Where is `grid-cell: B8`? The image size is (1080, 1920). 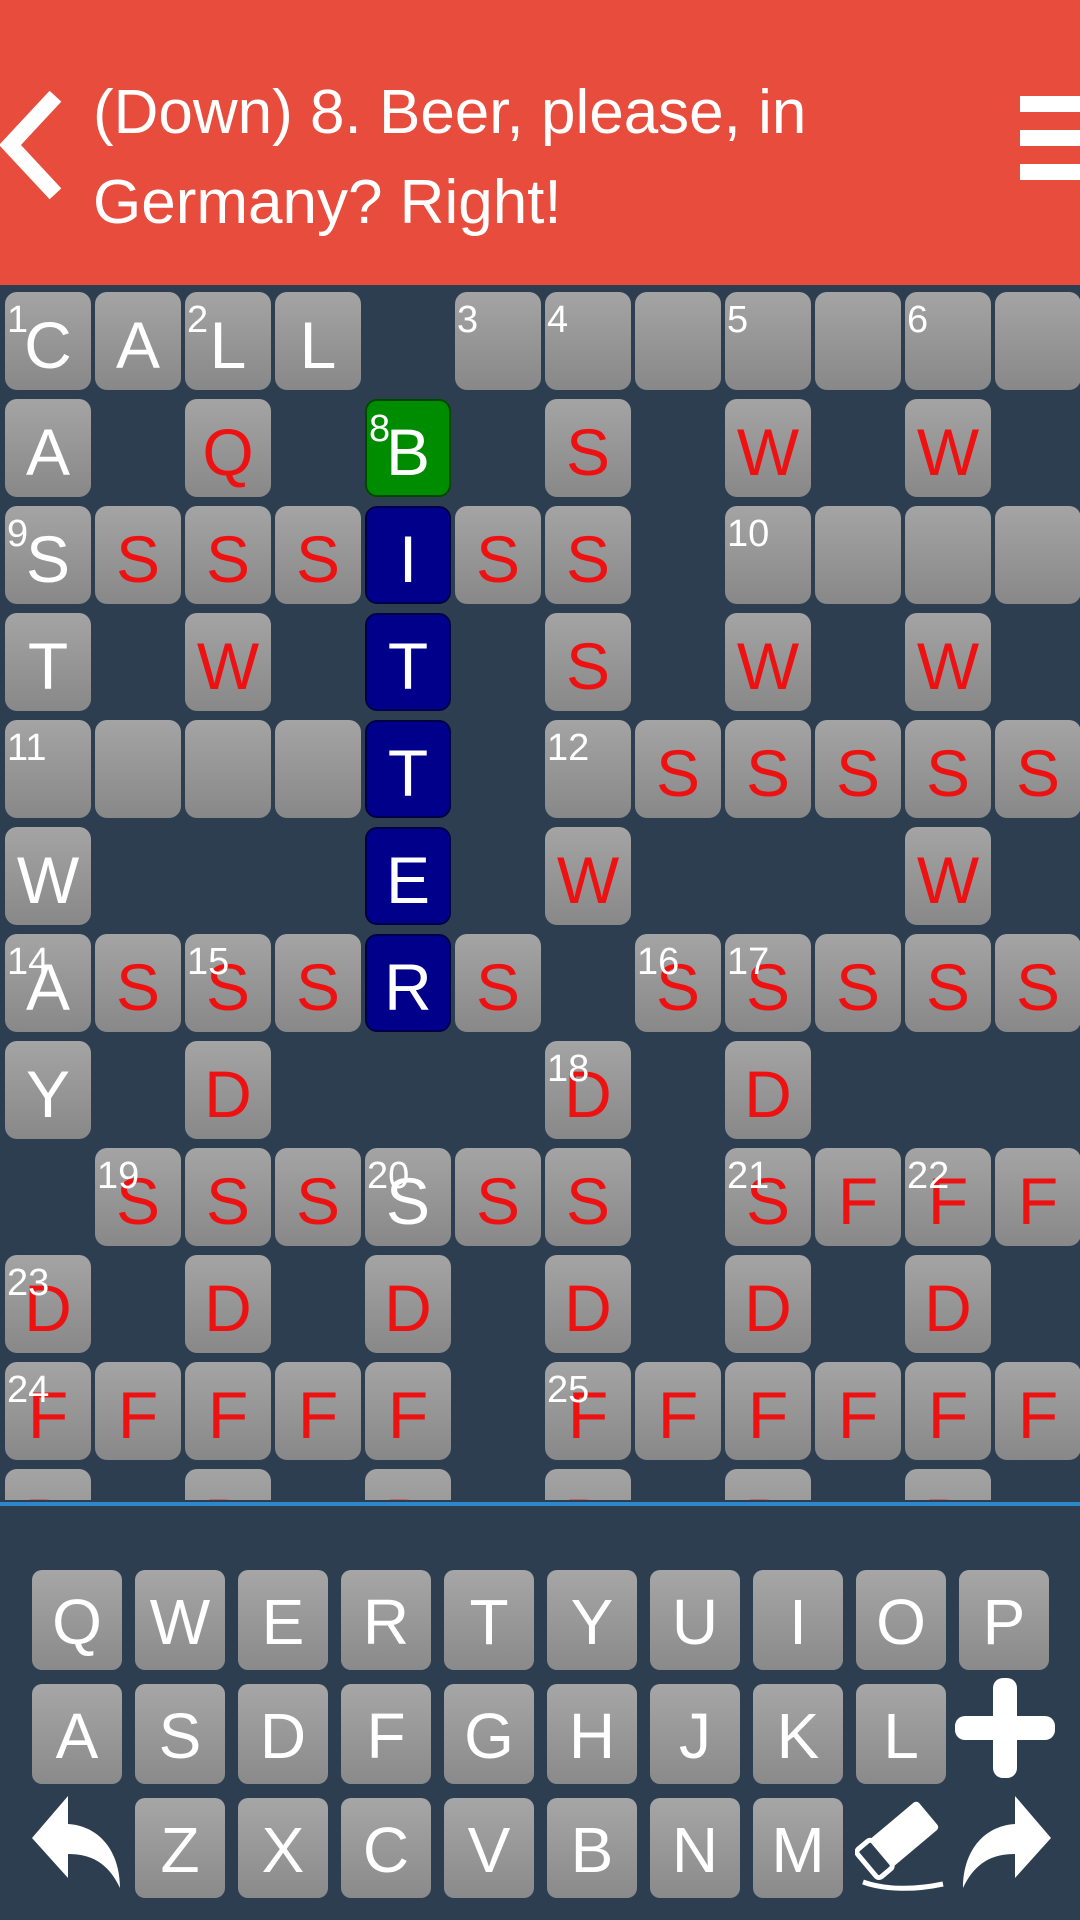 grid-cell: B8 is located at coordinates (408, 448).